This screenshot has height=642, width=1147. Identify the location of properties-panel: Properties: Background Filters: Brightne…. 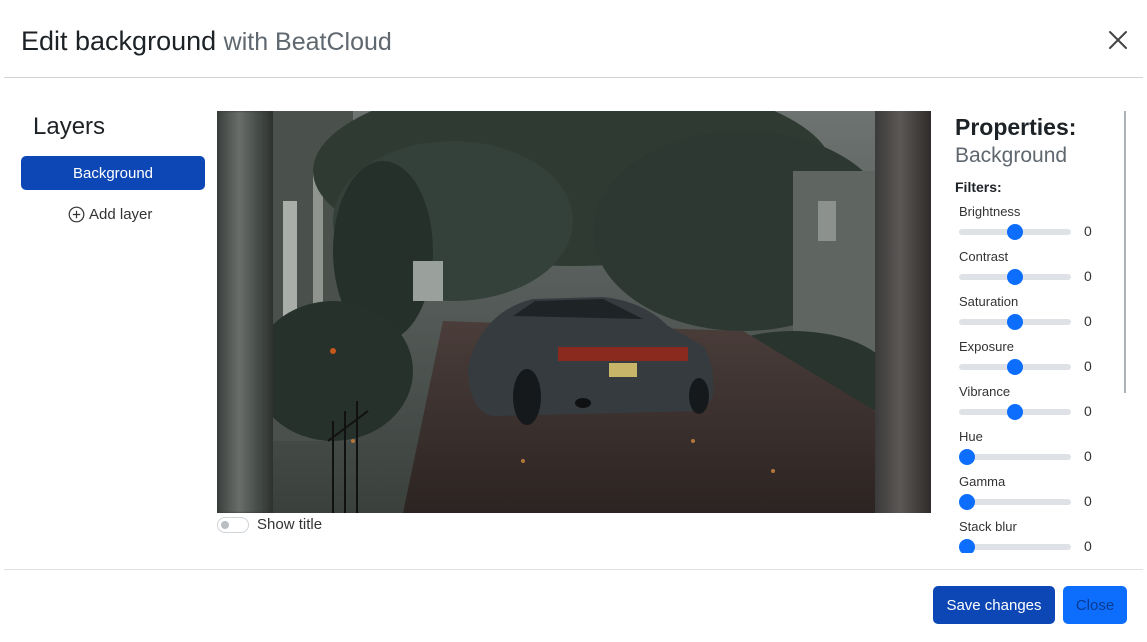
(1040, 332).